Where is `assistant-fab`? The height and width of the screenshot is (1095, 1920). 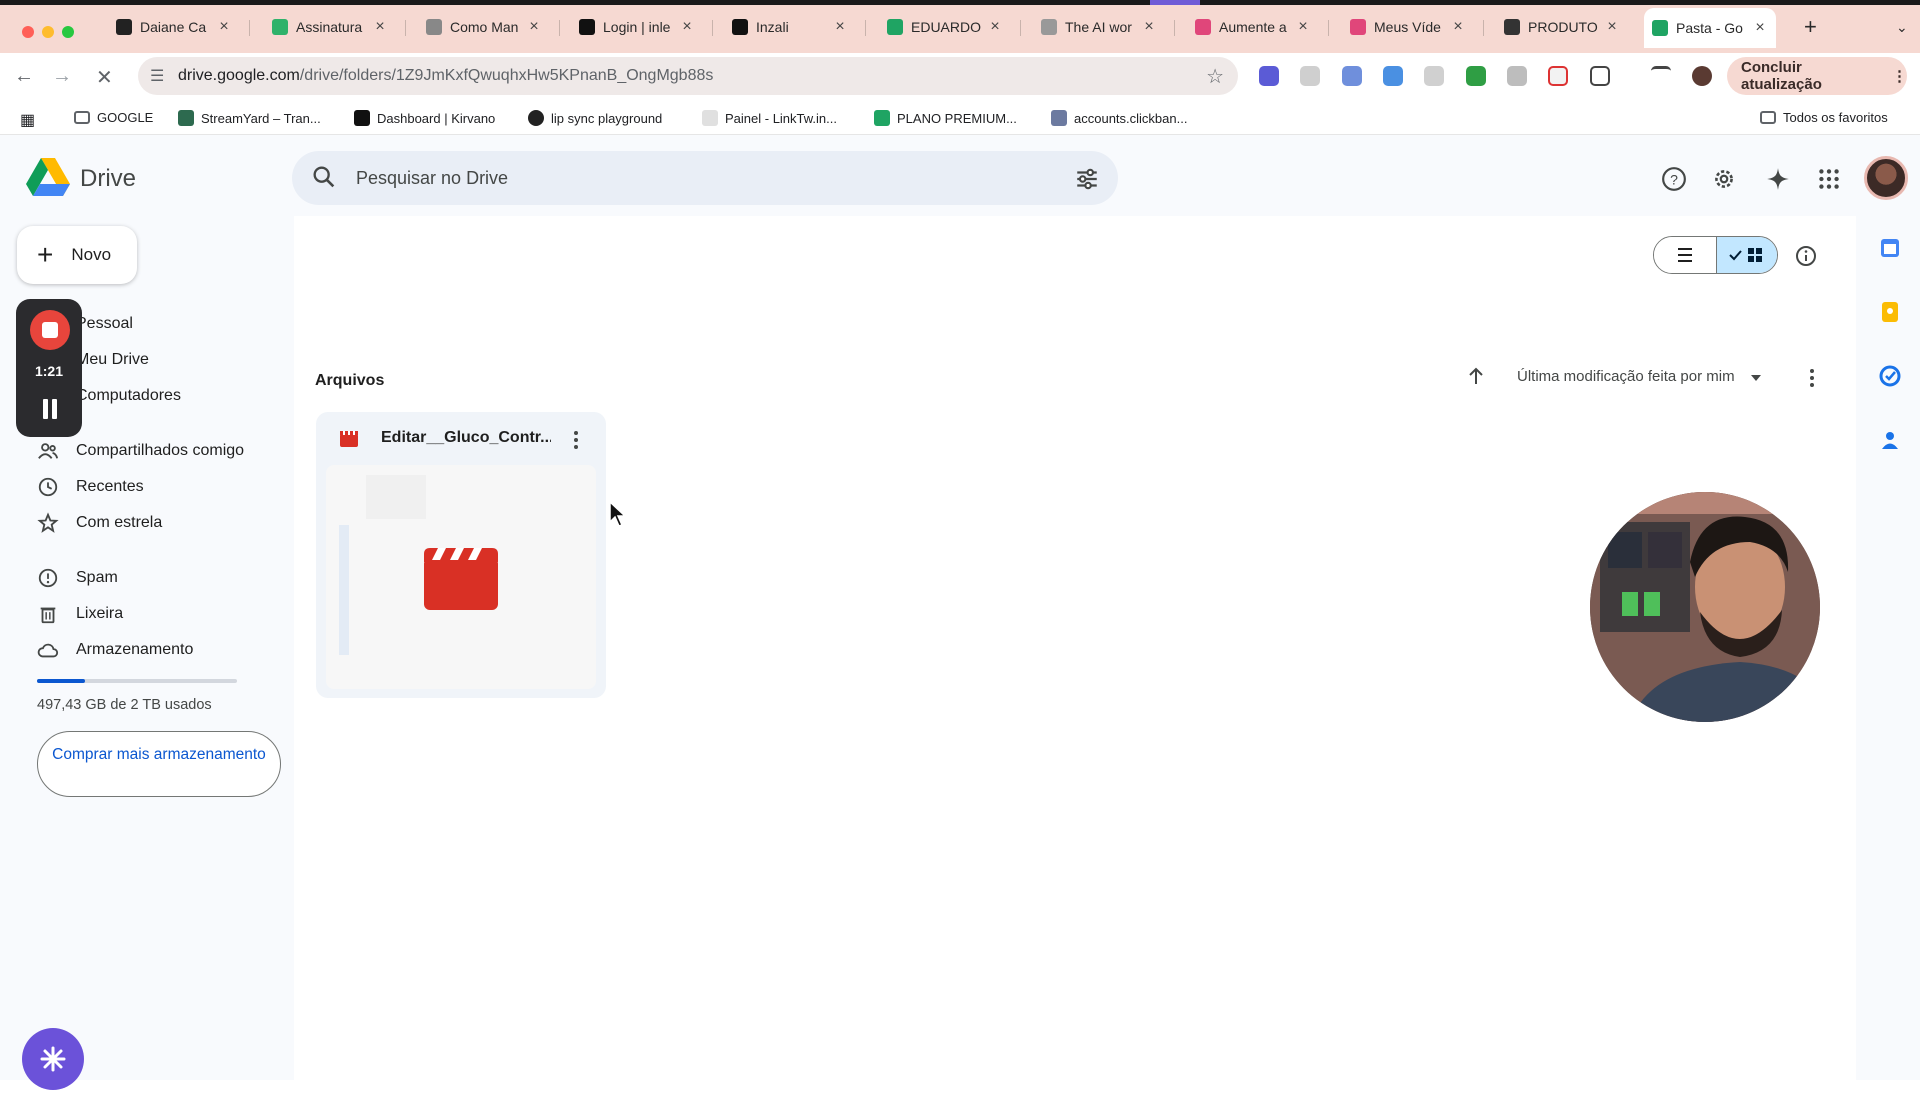 assistant-fab is located at coordinates (53, 1059).